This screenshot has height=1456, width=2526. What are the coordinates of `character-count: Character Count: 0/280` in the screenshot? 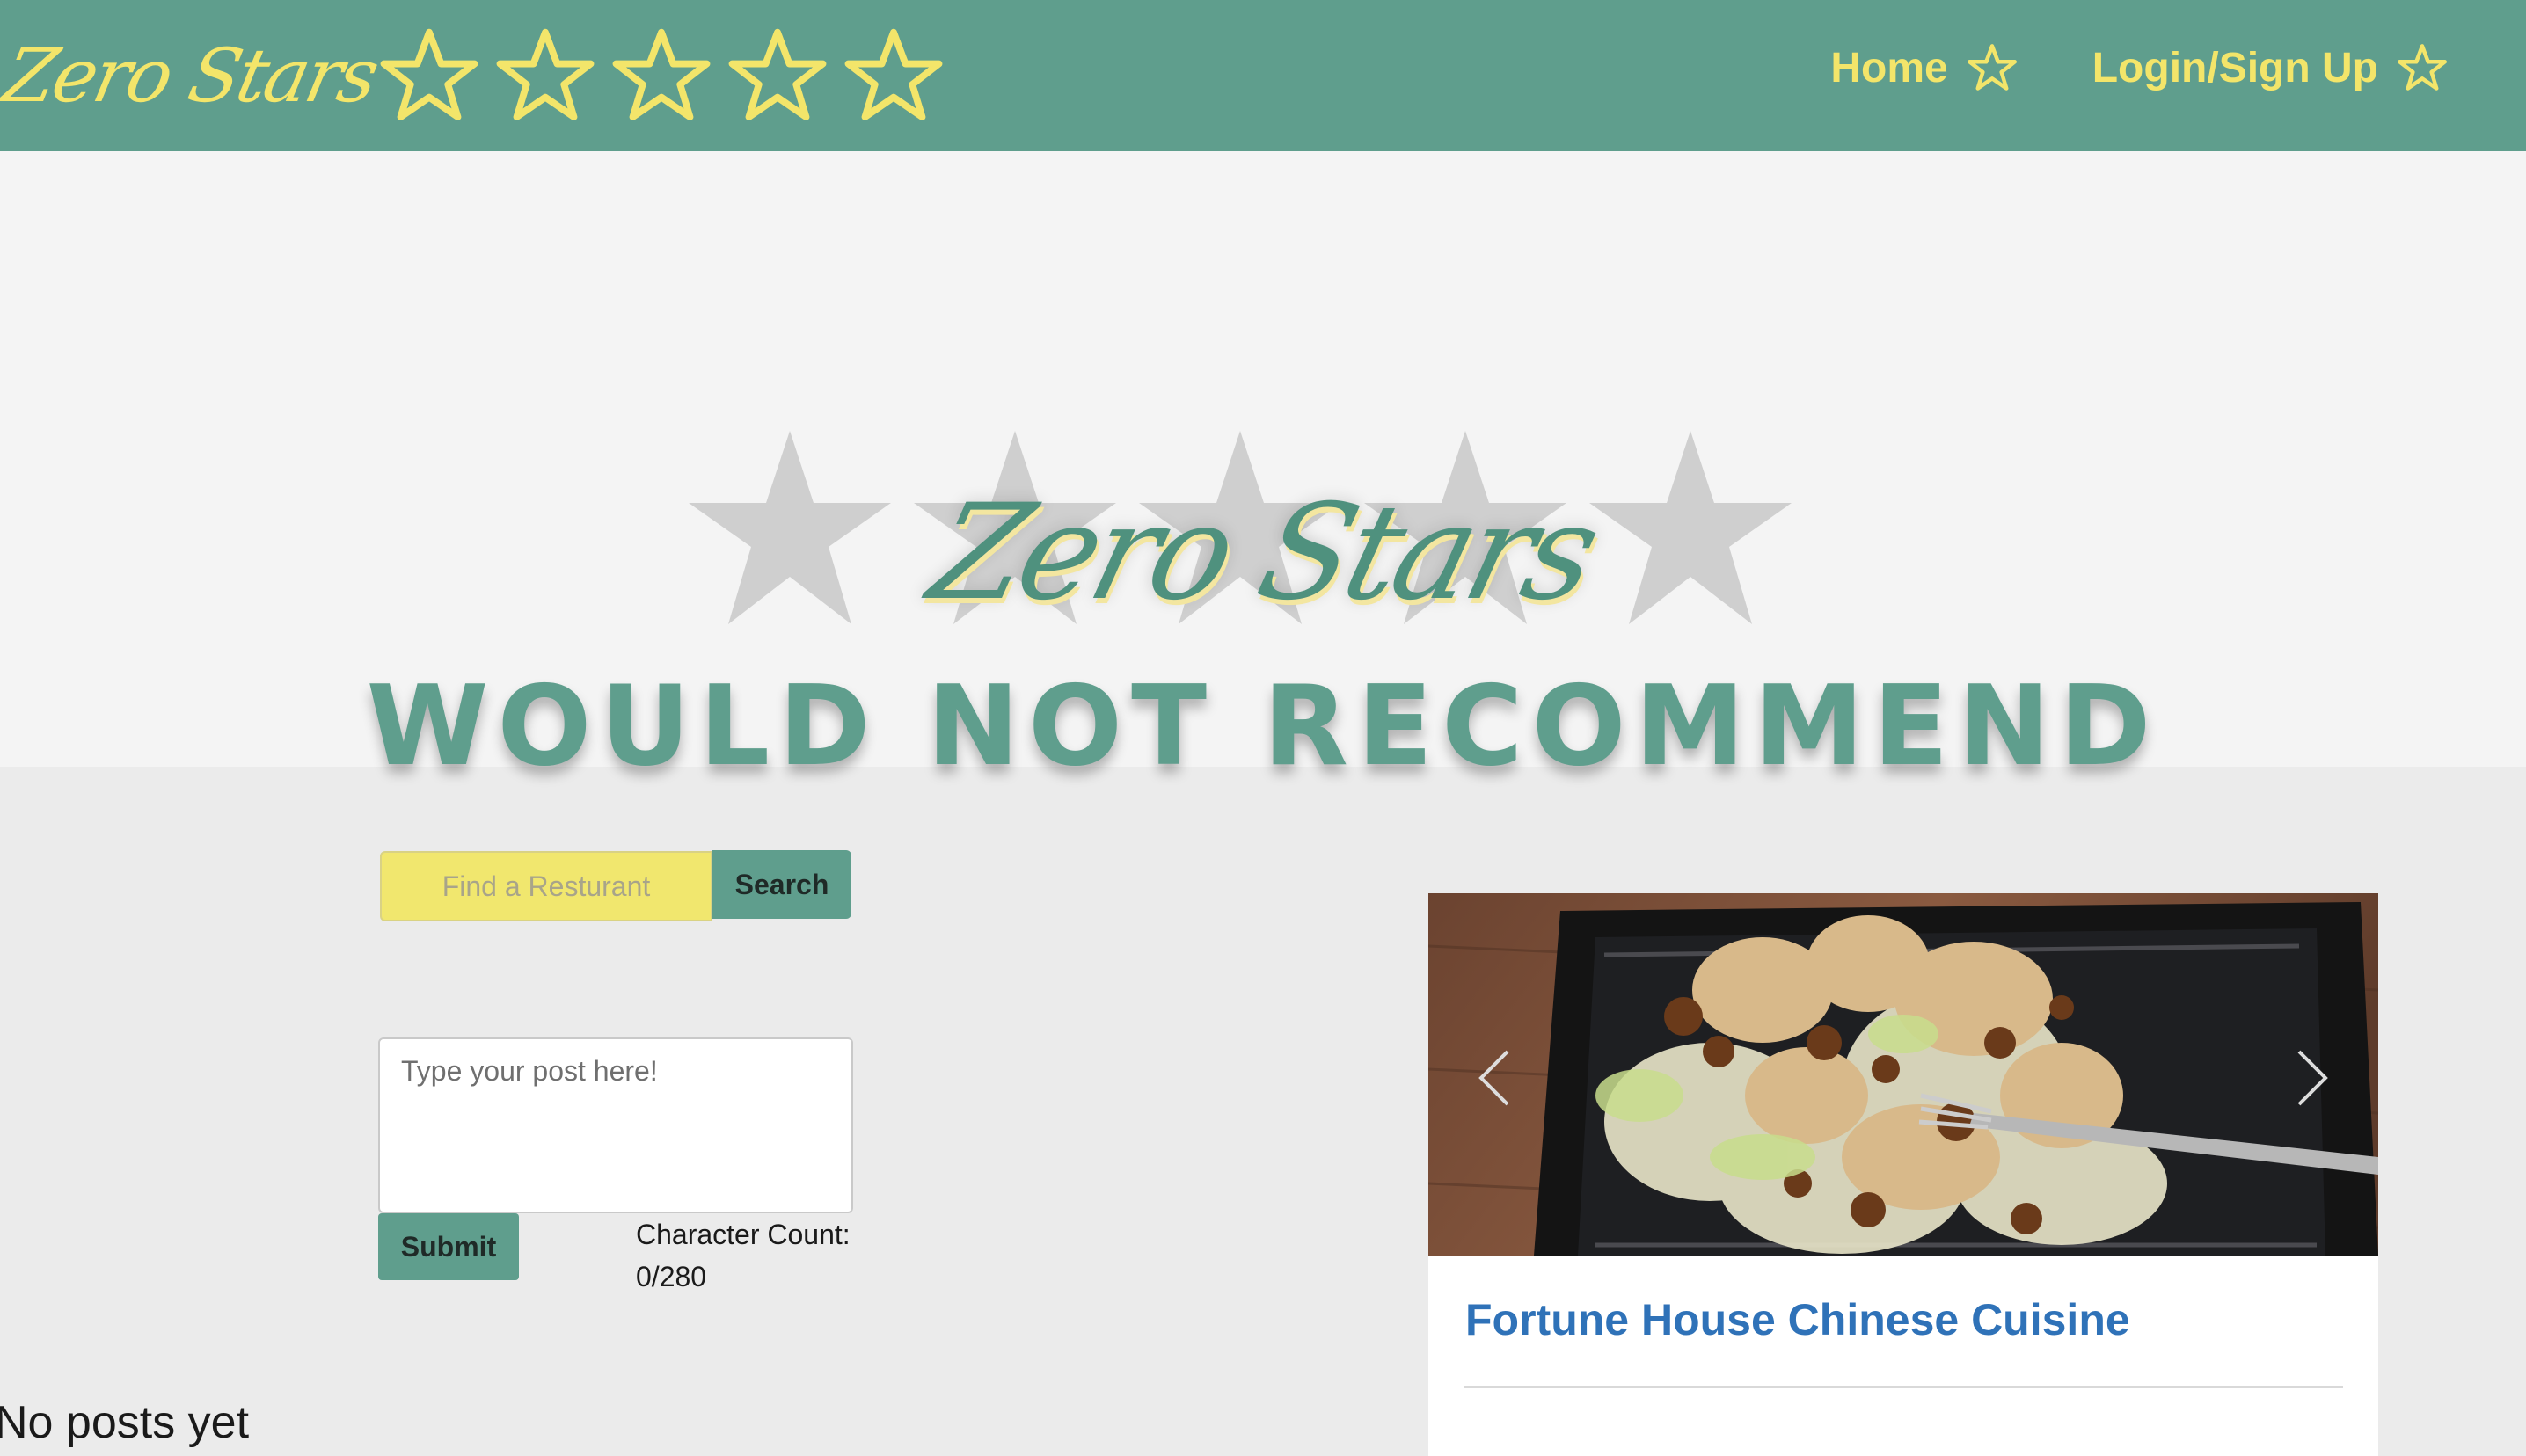 It's located at (751, 1255).